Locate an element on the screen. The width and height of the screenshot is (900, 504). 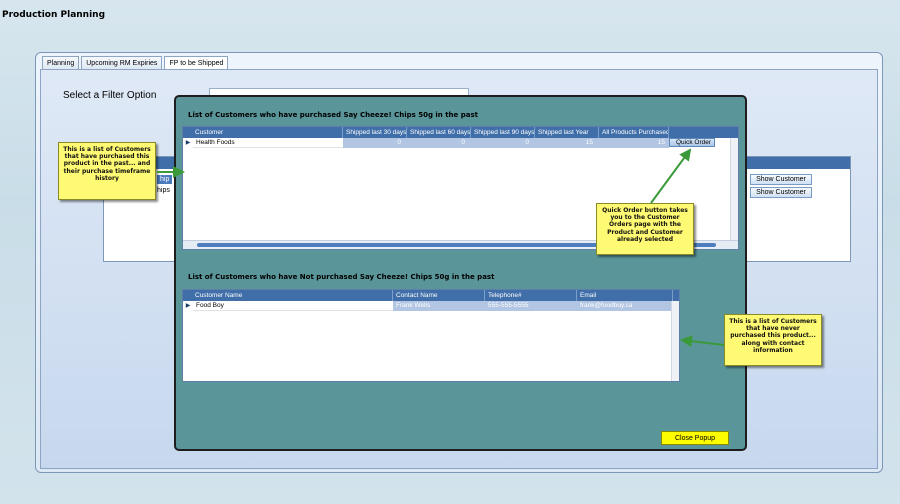
cell-d30: 0 is located at coordinates (375, 143).